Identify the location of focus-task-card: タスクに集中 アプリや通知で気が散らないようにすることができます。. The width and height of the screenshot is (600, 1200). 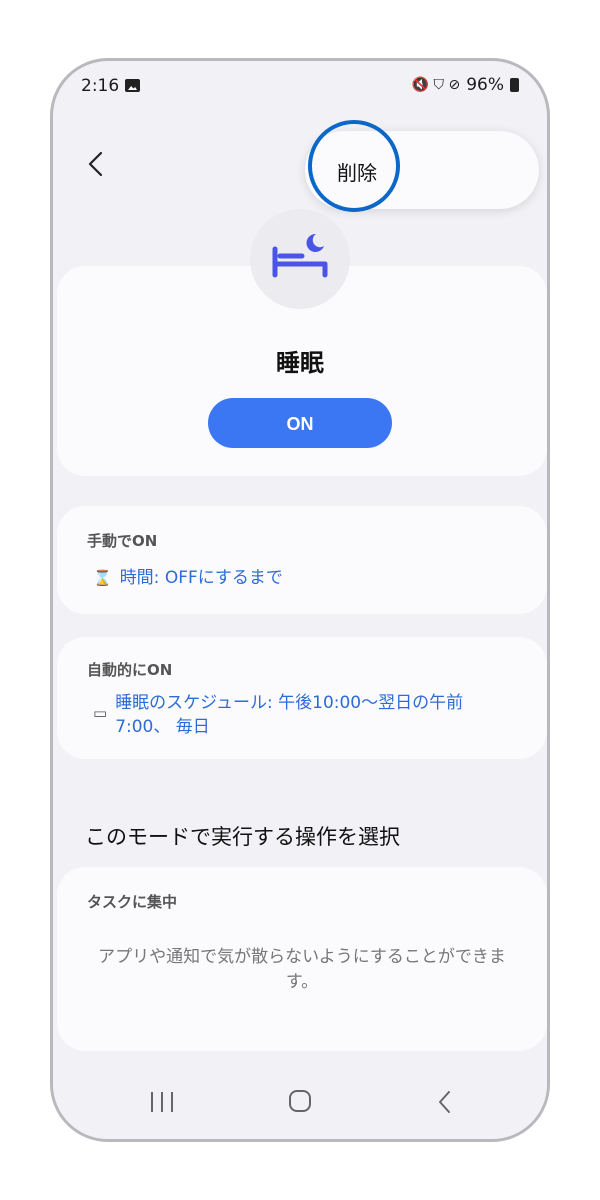
(302, 959).